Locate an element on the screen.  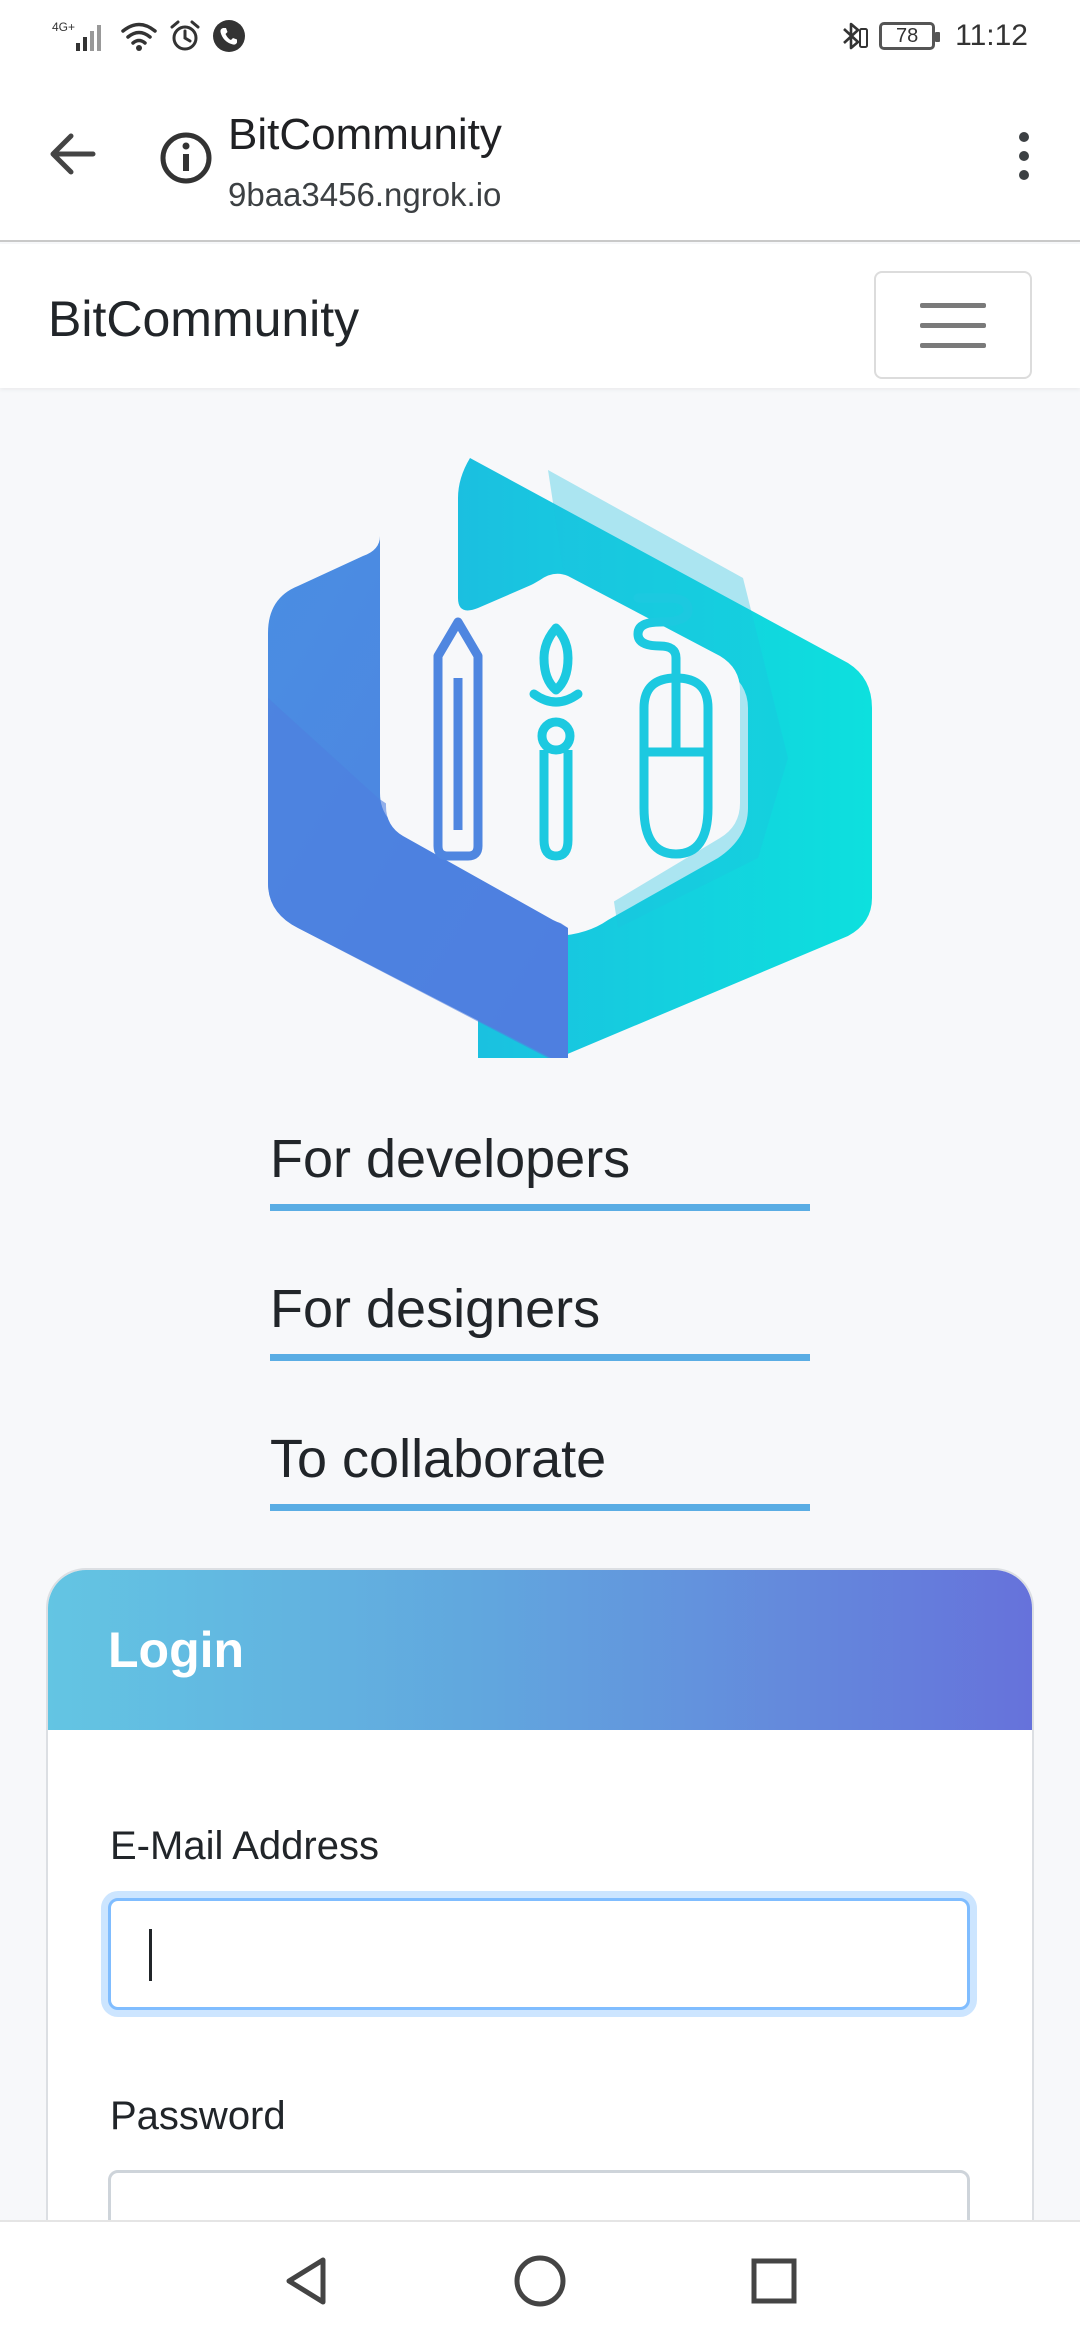
bitcommunity-logo is located at coordinates (570, 759).